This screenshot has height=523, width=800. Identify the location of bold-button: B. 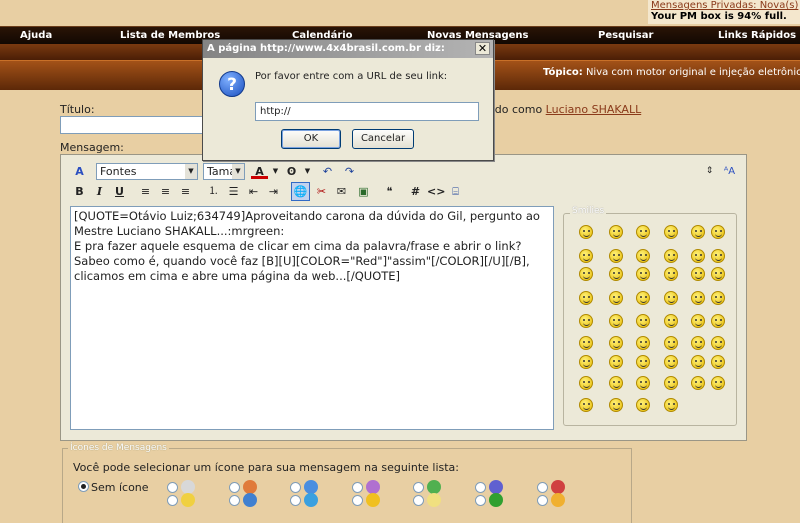
(79, 191).